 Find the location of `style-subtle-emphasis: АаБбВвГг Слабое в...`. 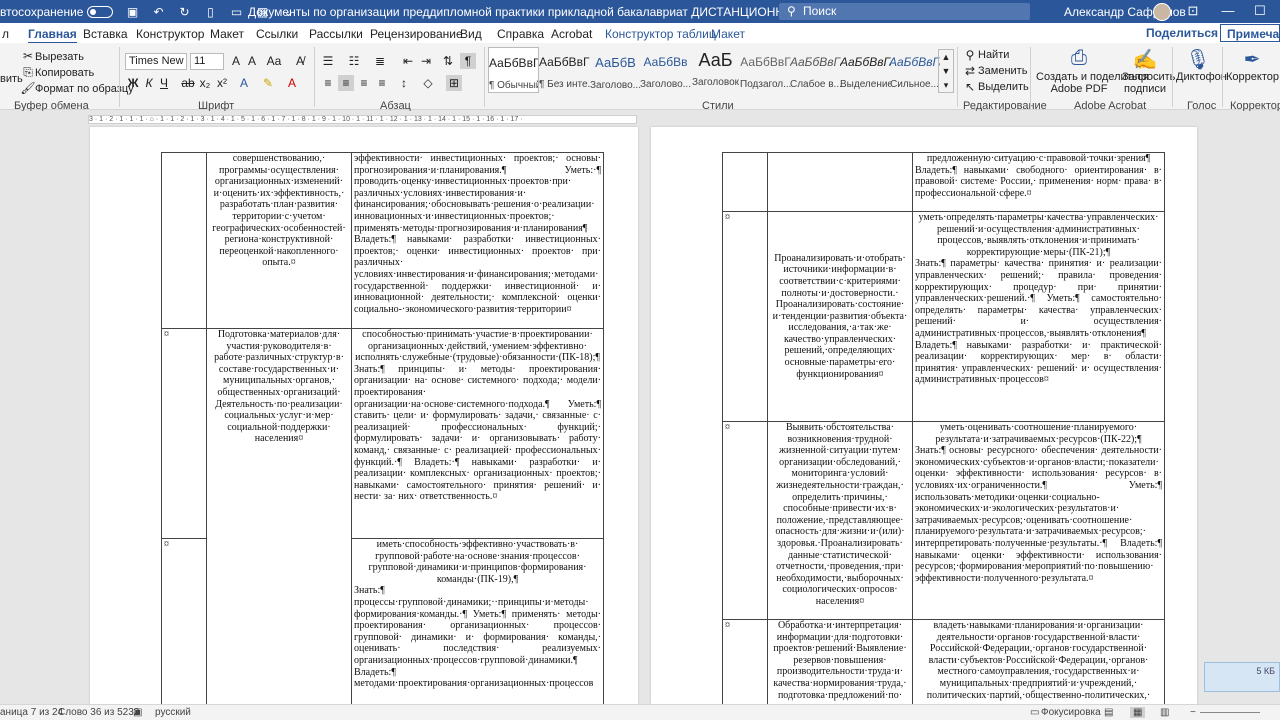

style-subtle-emphasis: АаБбВвГг Слабое в... is located at coordinates (815, 70).